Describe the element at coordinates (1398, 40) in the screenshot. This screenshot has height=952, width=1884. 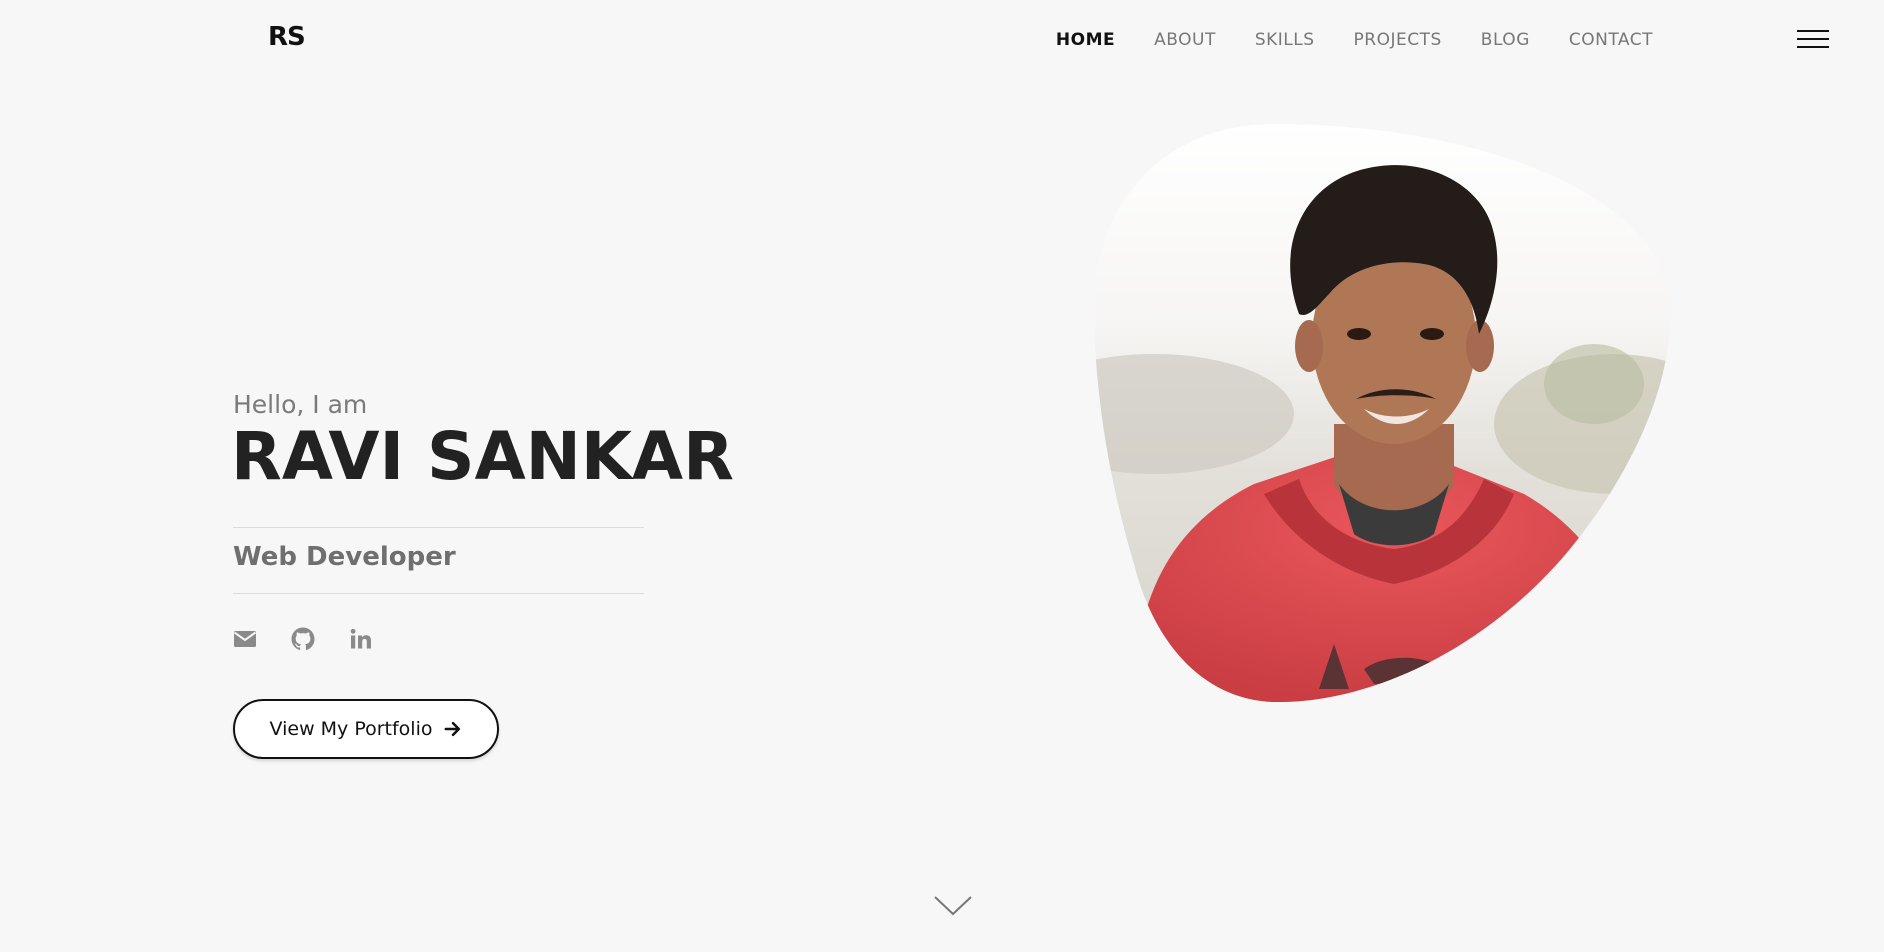
I see `nav-projects: PROJECTS` at that location.